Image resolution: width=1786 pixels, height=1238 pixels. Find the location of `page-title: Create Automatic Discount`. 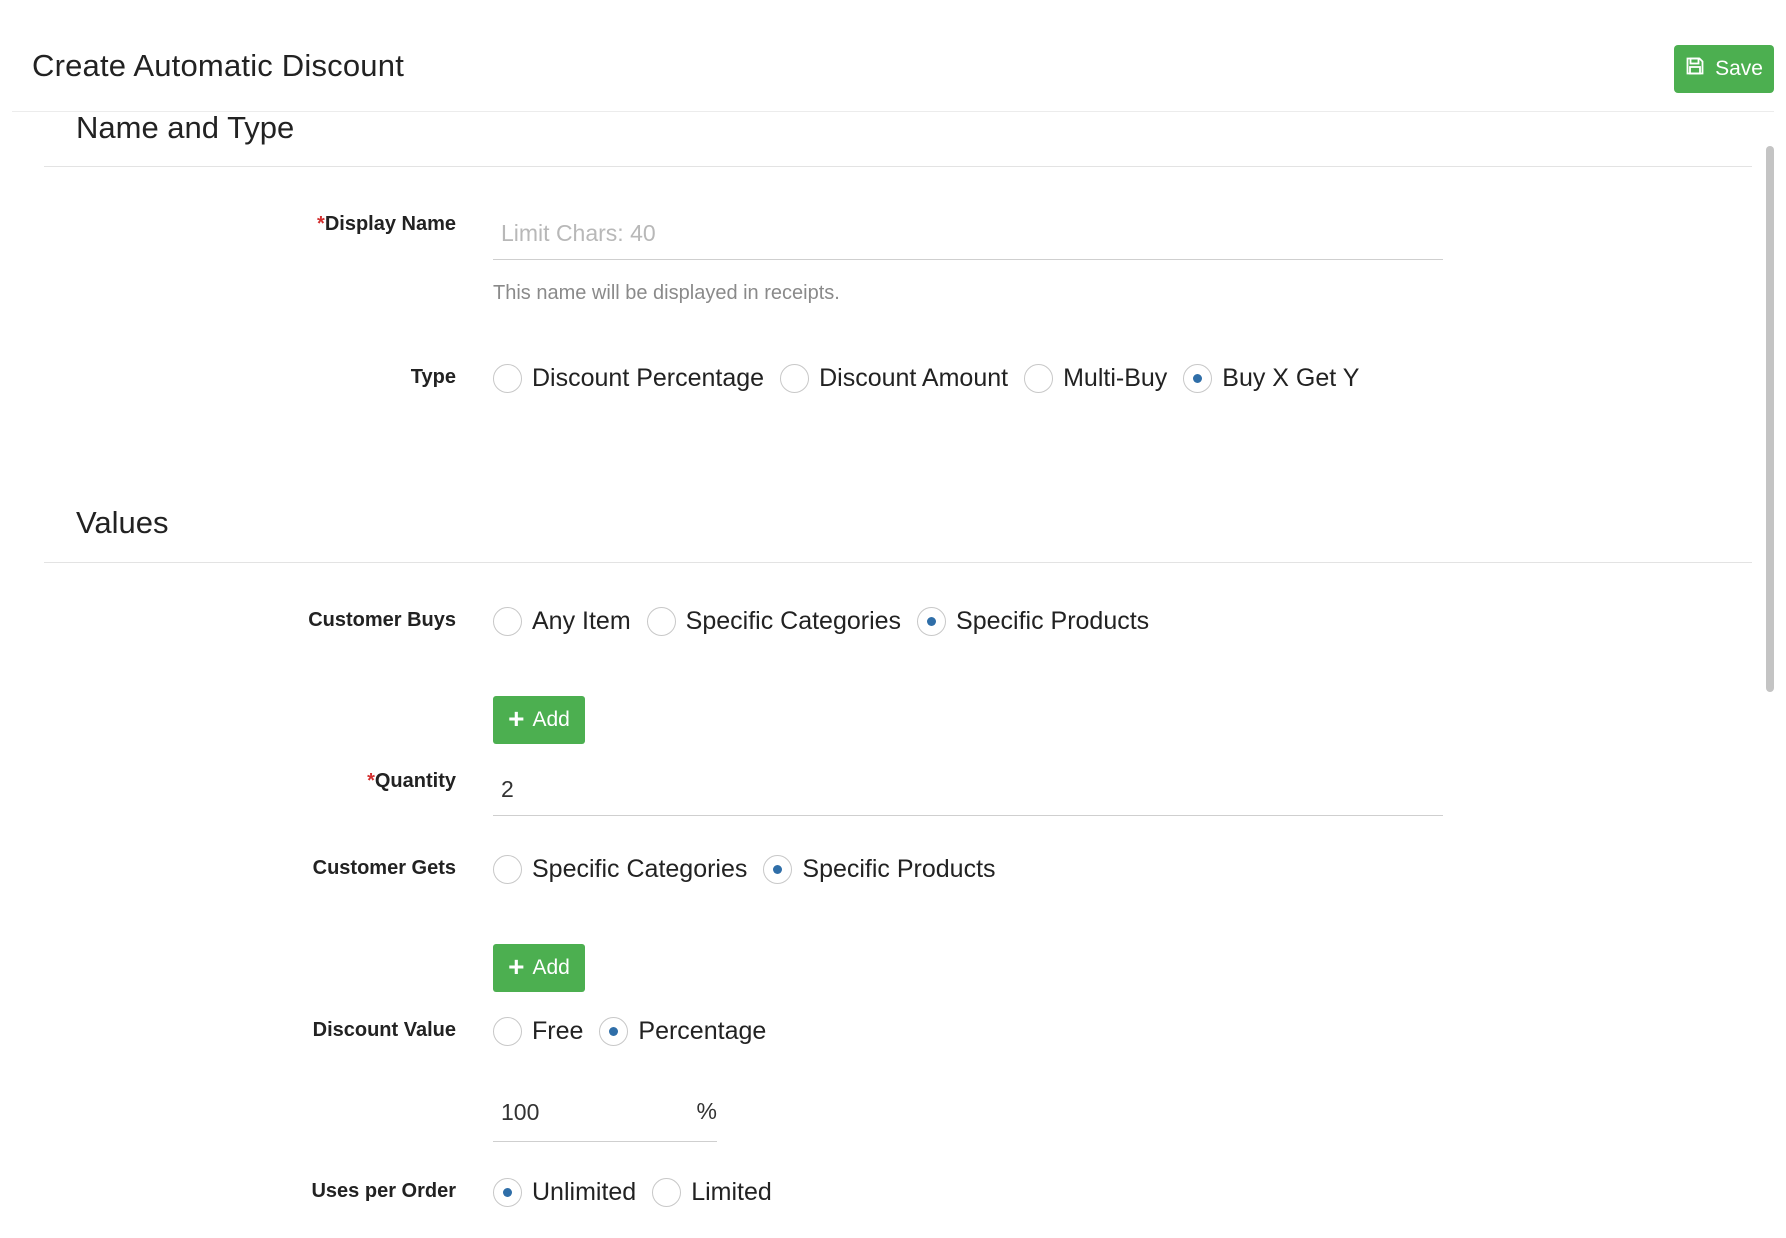

page-title: Create Automatic Discount is located at coordinates (218, 65).